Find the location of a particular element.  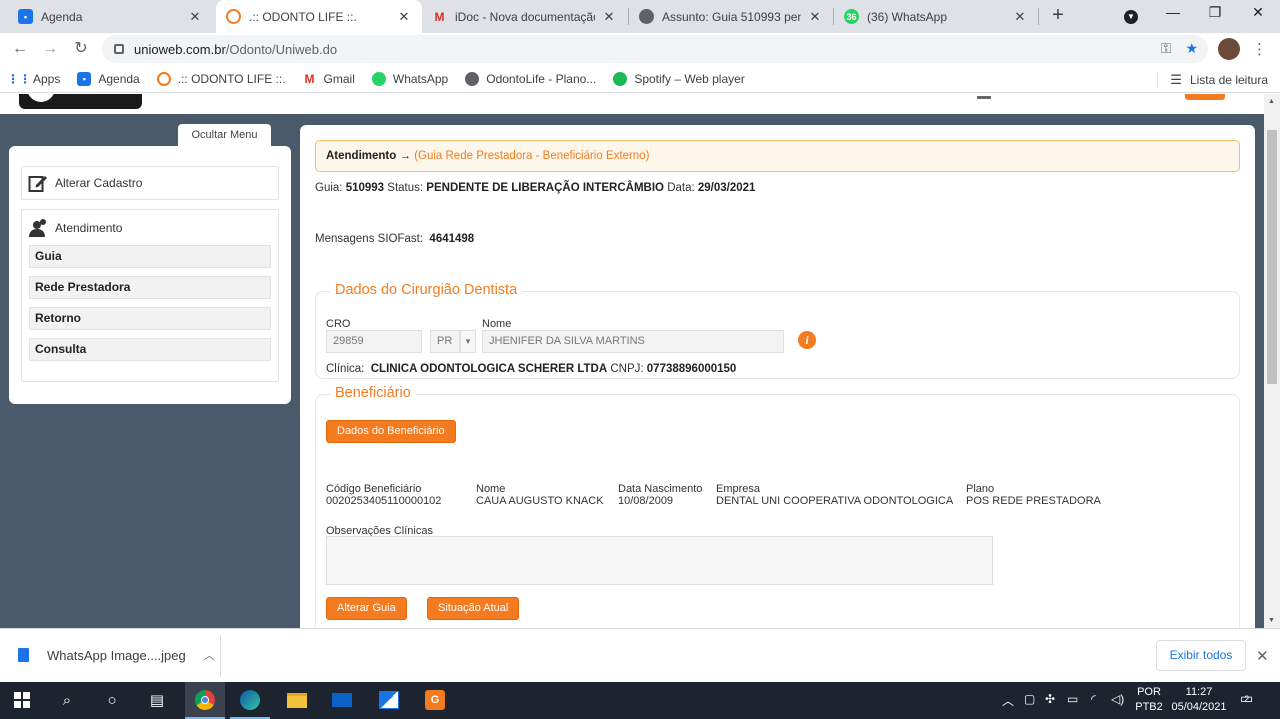

alter-cadastro-box: Alterar Cadastro is located at coordinates (150, 183).